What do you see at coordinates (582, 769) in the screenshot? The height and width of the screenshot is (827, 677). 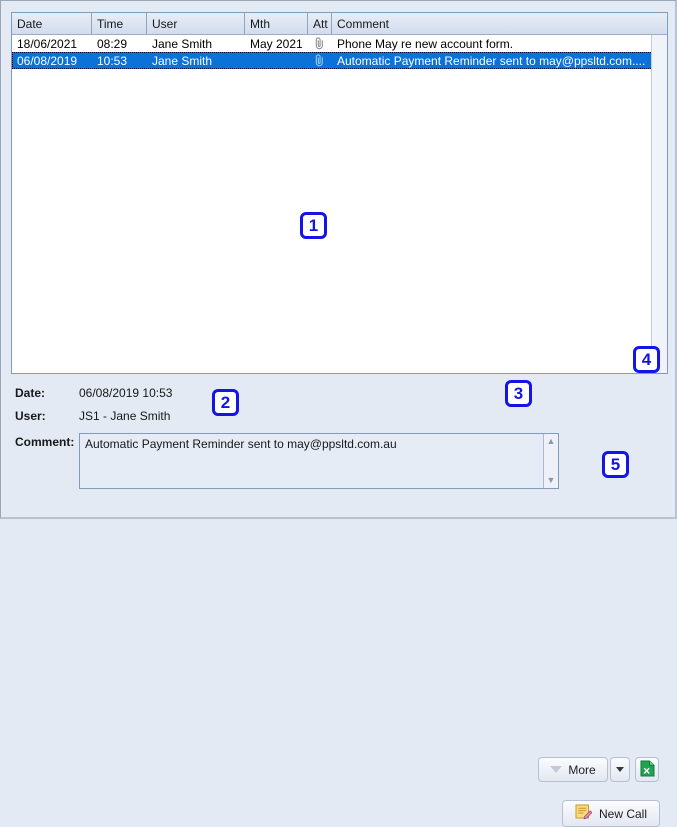 I see `more-button-label: More` at bounding box center [582, 769].